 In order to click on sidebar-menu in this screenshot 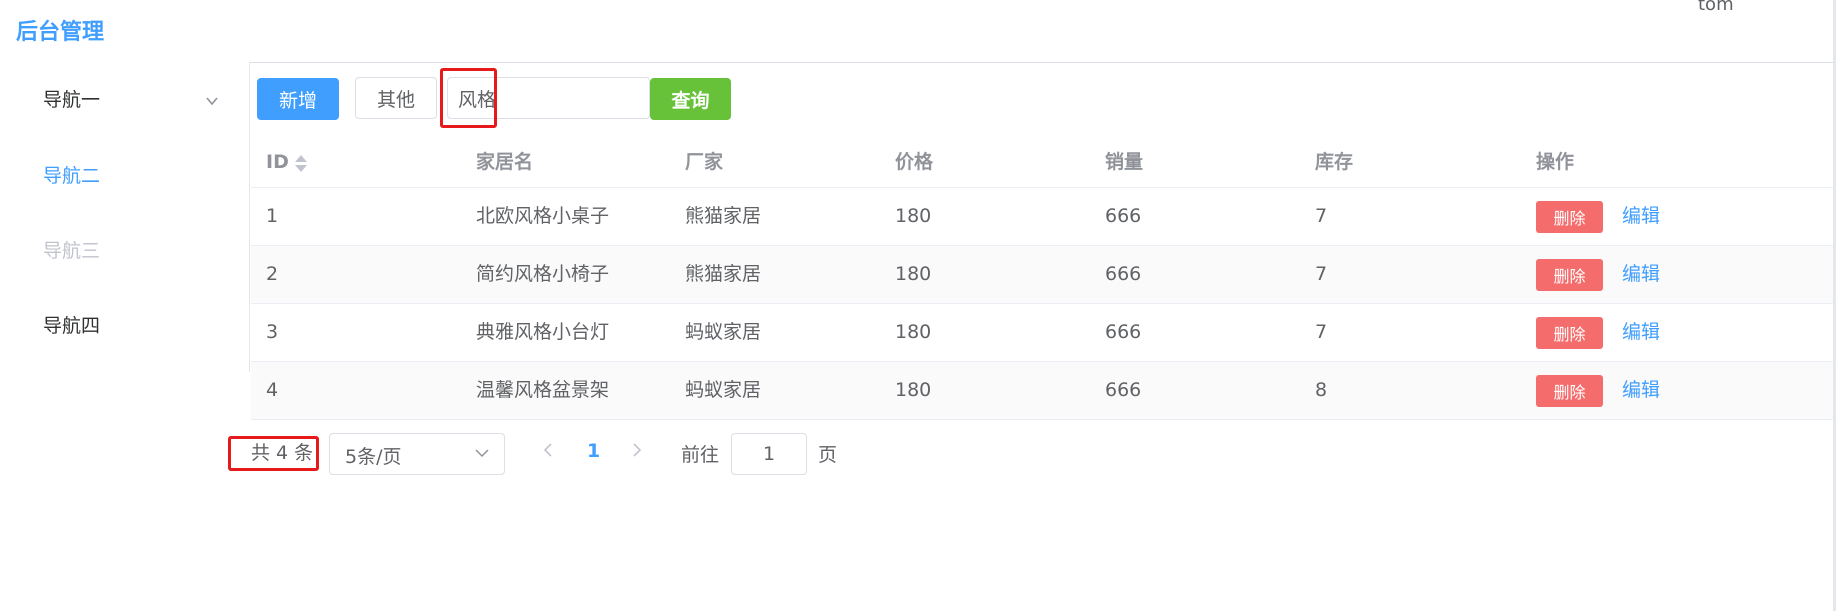, I will do `click(125, 217)`.